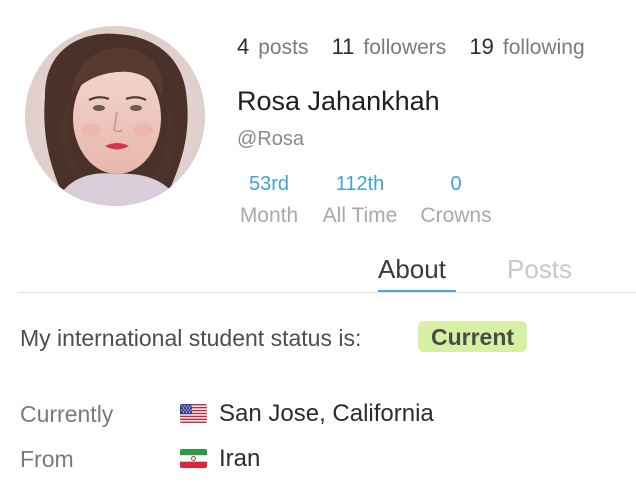  I want to click on crowns-value: 0, so click(456, 184).